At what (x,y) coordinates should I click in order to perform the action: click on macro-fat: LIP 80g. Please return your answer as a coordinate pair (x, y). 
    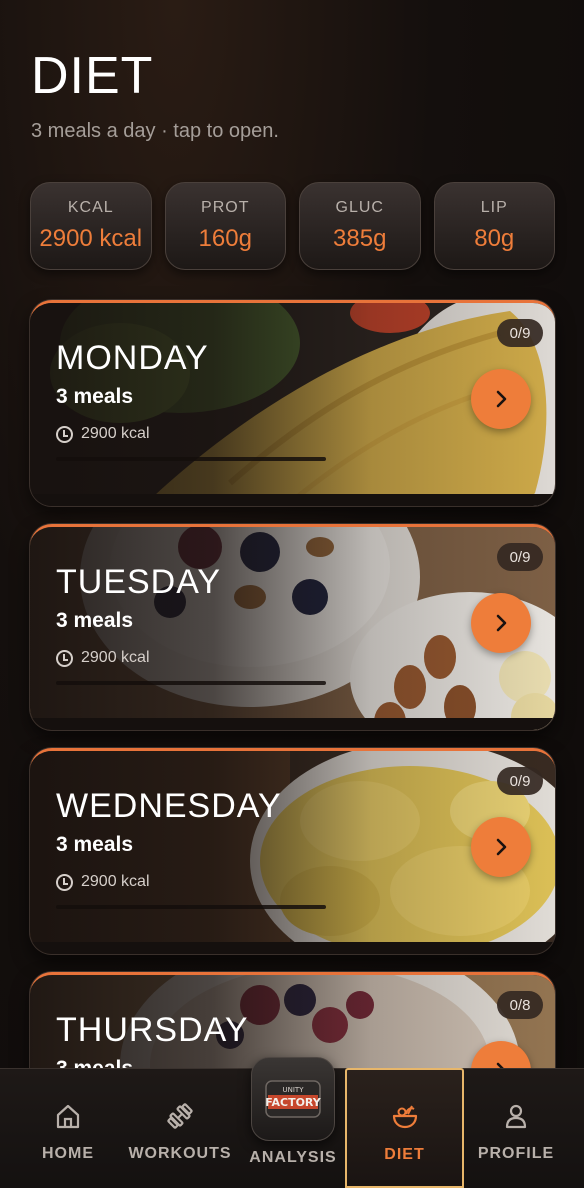
    Looking at the image, I should click on (494, 226).